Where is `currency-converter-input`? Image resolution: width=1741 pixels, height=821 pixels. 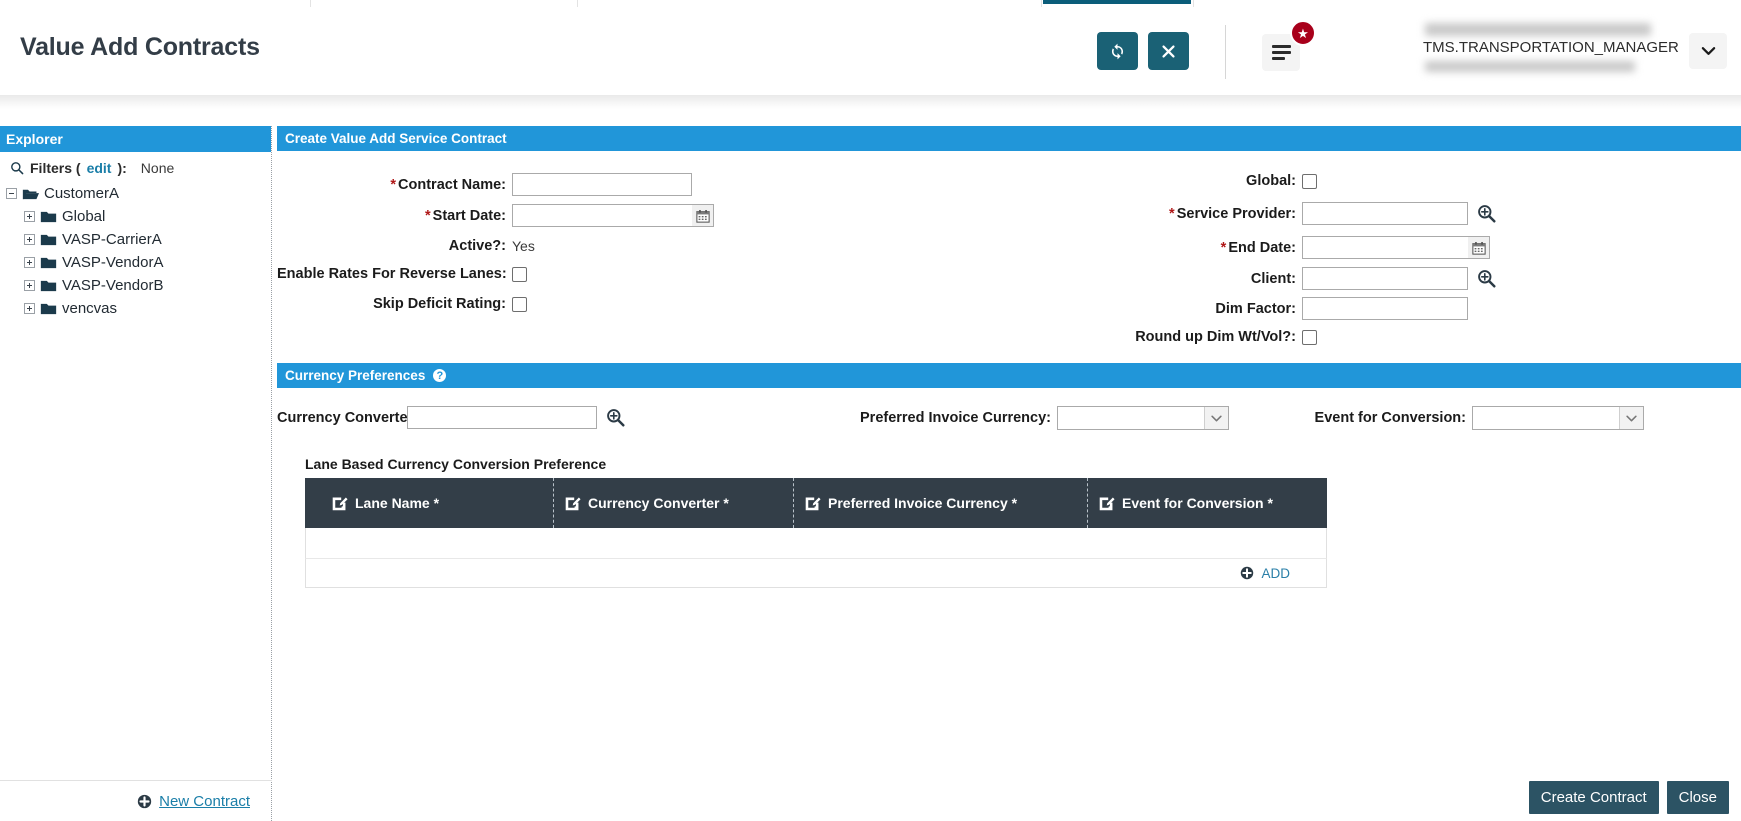
currency-converter-input is located at coordinates (502, 417).